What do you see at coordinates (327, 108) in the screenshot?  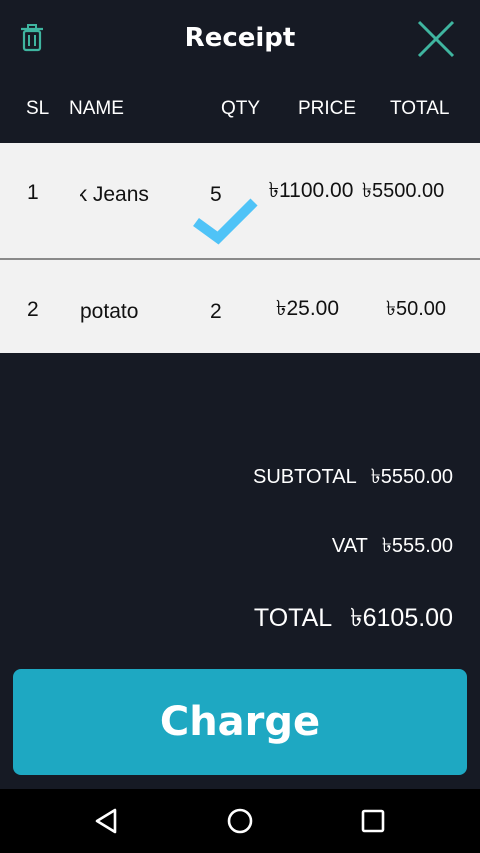 I see `column-header-price: PRICE` at bounding box center [327, 108].